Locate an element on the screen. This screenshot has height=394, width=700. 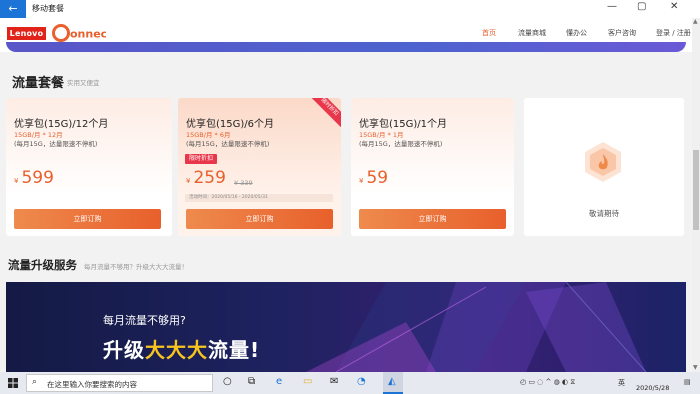
upgrade-subtitle: 每月流量不够用？升级大大大流量！ is located at coordinates (136, 267).